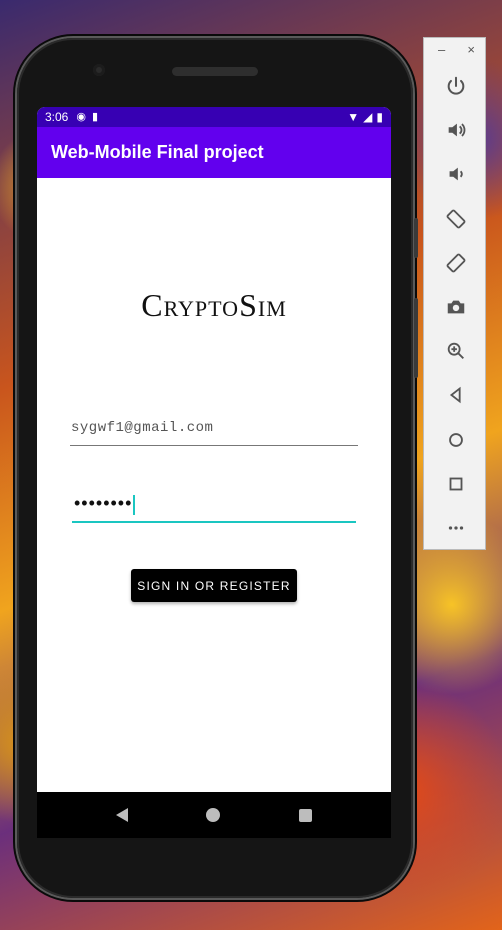  What do you see at coordinates (416, 238) in the screenshot?
I see `power-button` at bounding box center [416, 238].